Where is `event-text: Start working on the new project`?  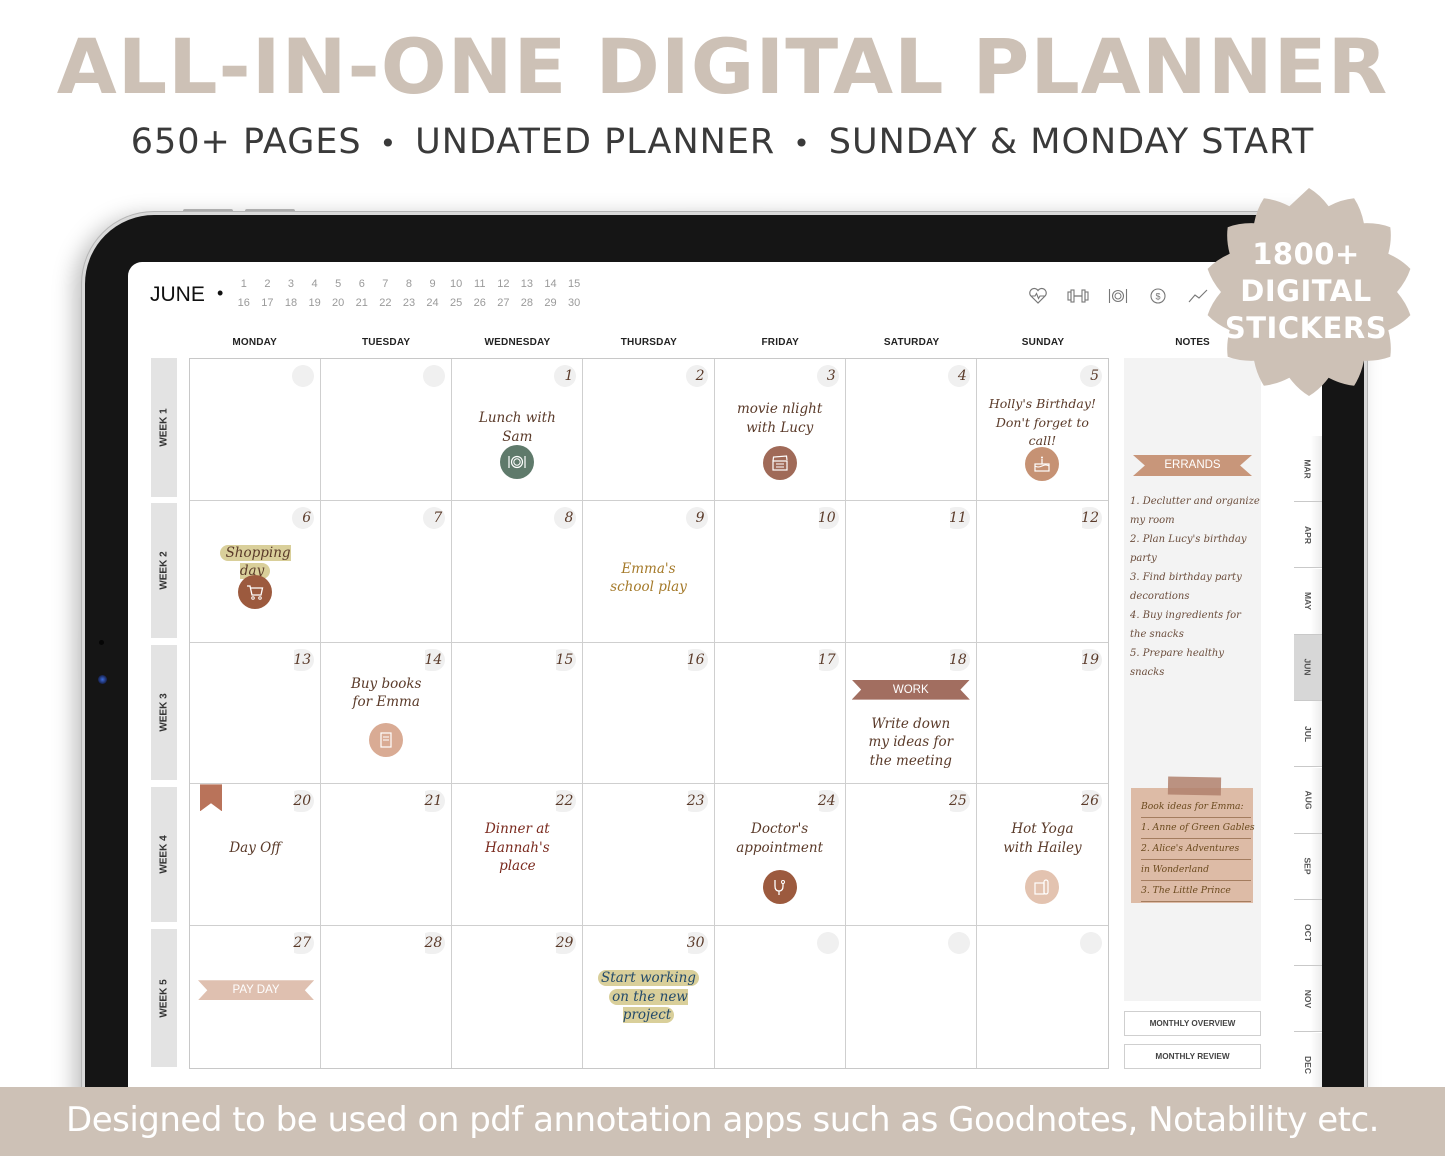
event-text: Start working on the new project is located at coordinates (648, 997).